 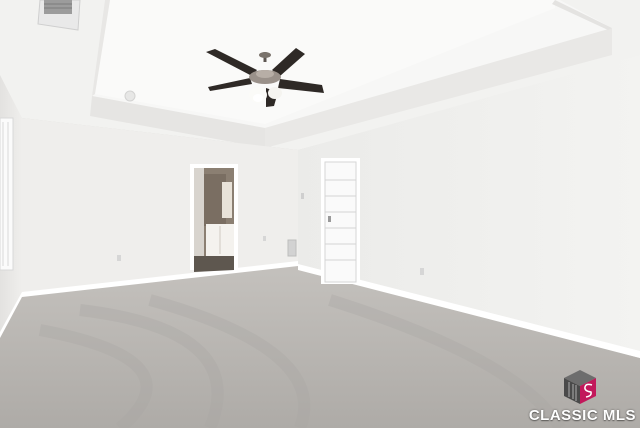 I want to click on window-left, so click(x=7, y=194).